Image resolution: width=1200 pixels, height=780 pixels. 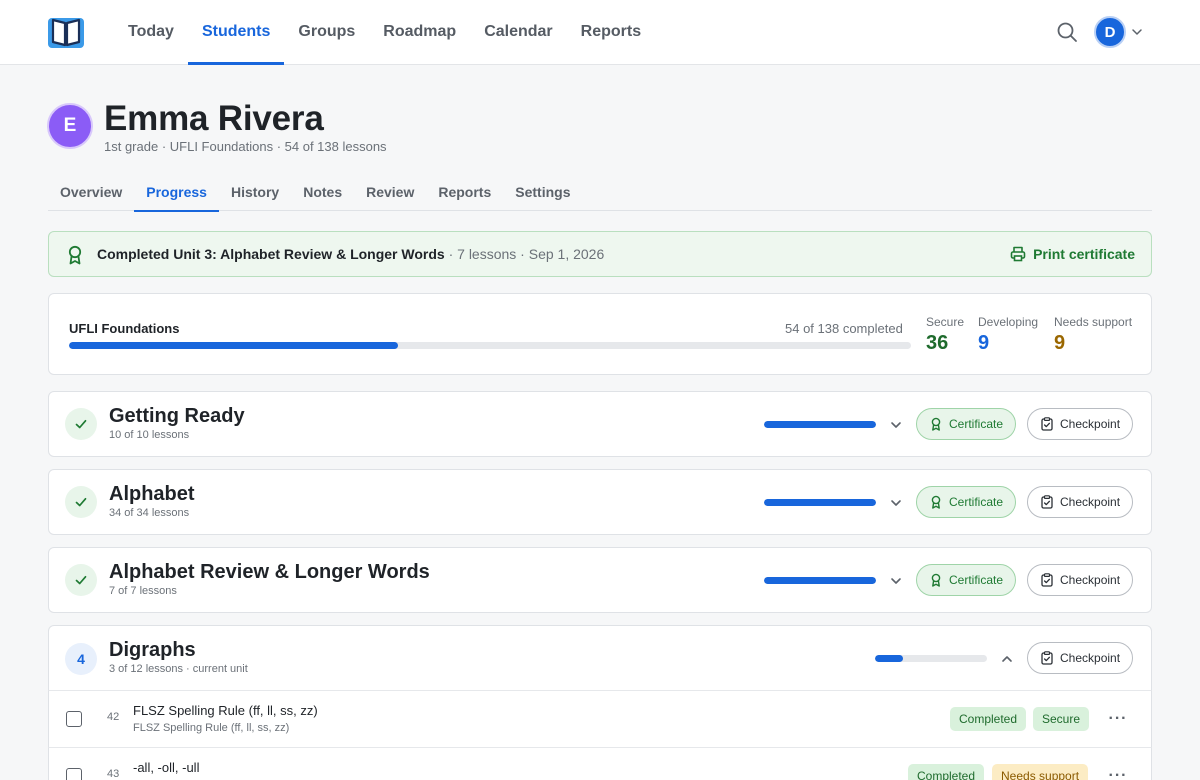 I want to click on printer-icon, so click(x=1018, y=254).